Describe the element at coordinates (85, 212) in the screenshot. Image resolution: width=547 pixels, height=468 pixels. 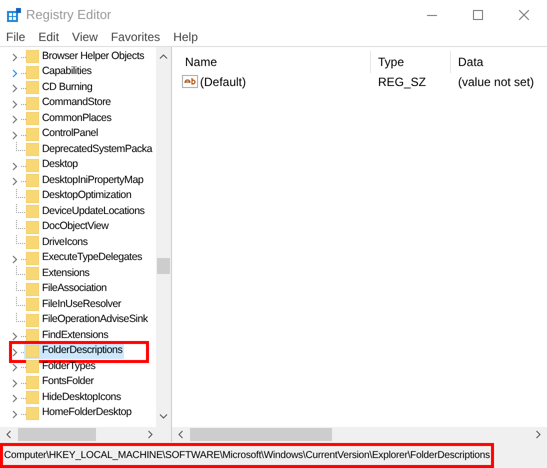
I see `tree-item: DeviceUpdateLocations` at that location.